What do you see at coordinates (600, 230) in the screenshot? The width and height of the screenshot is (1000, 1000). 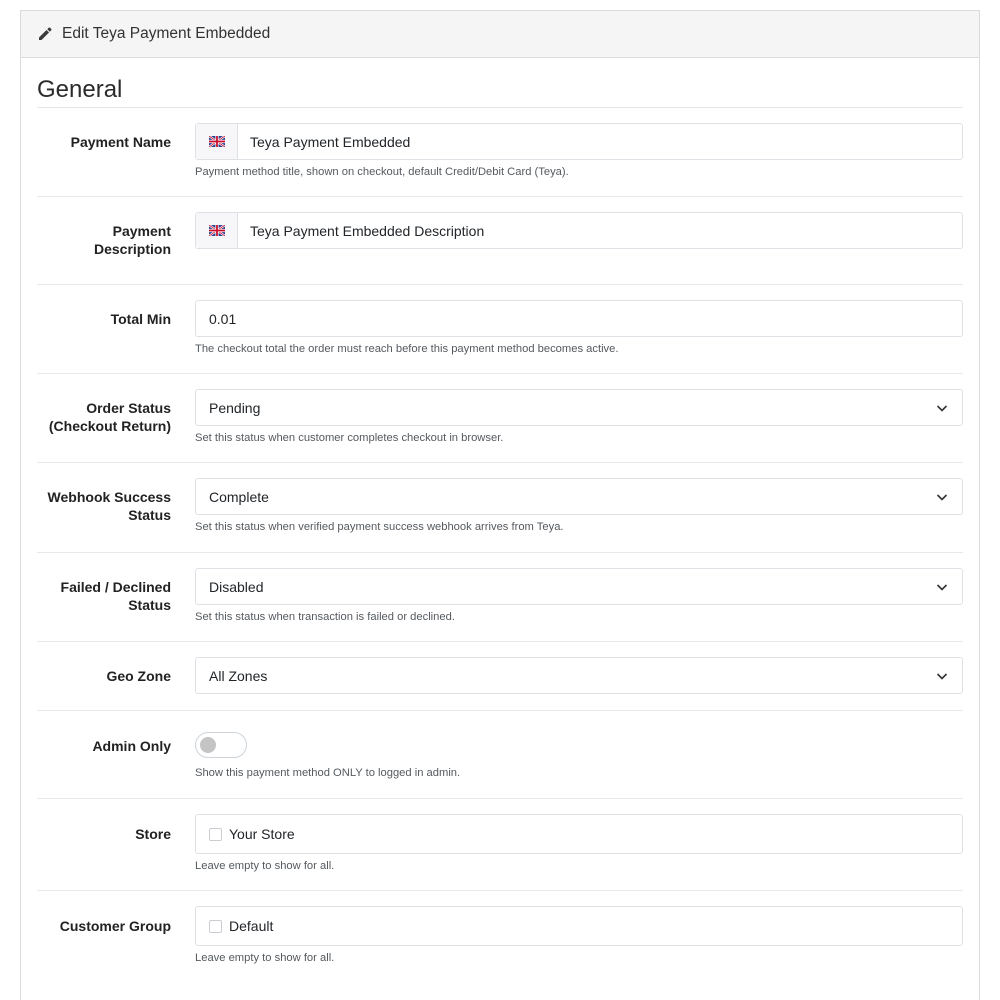 I see `payment-description-input: Teya Payment Embedded Description` at bounding box center [600, 230].